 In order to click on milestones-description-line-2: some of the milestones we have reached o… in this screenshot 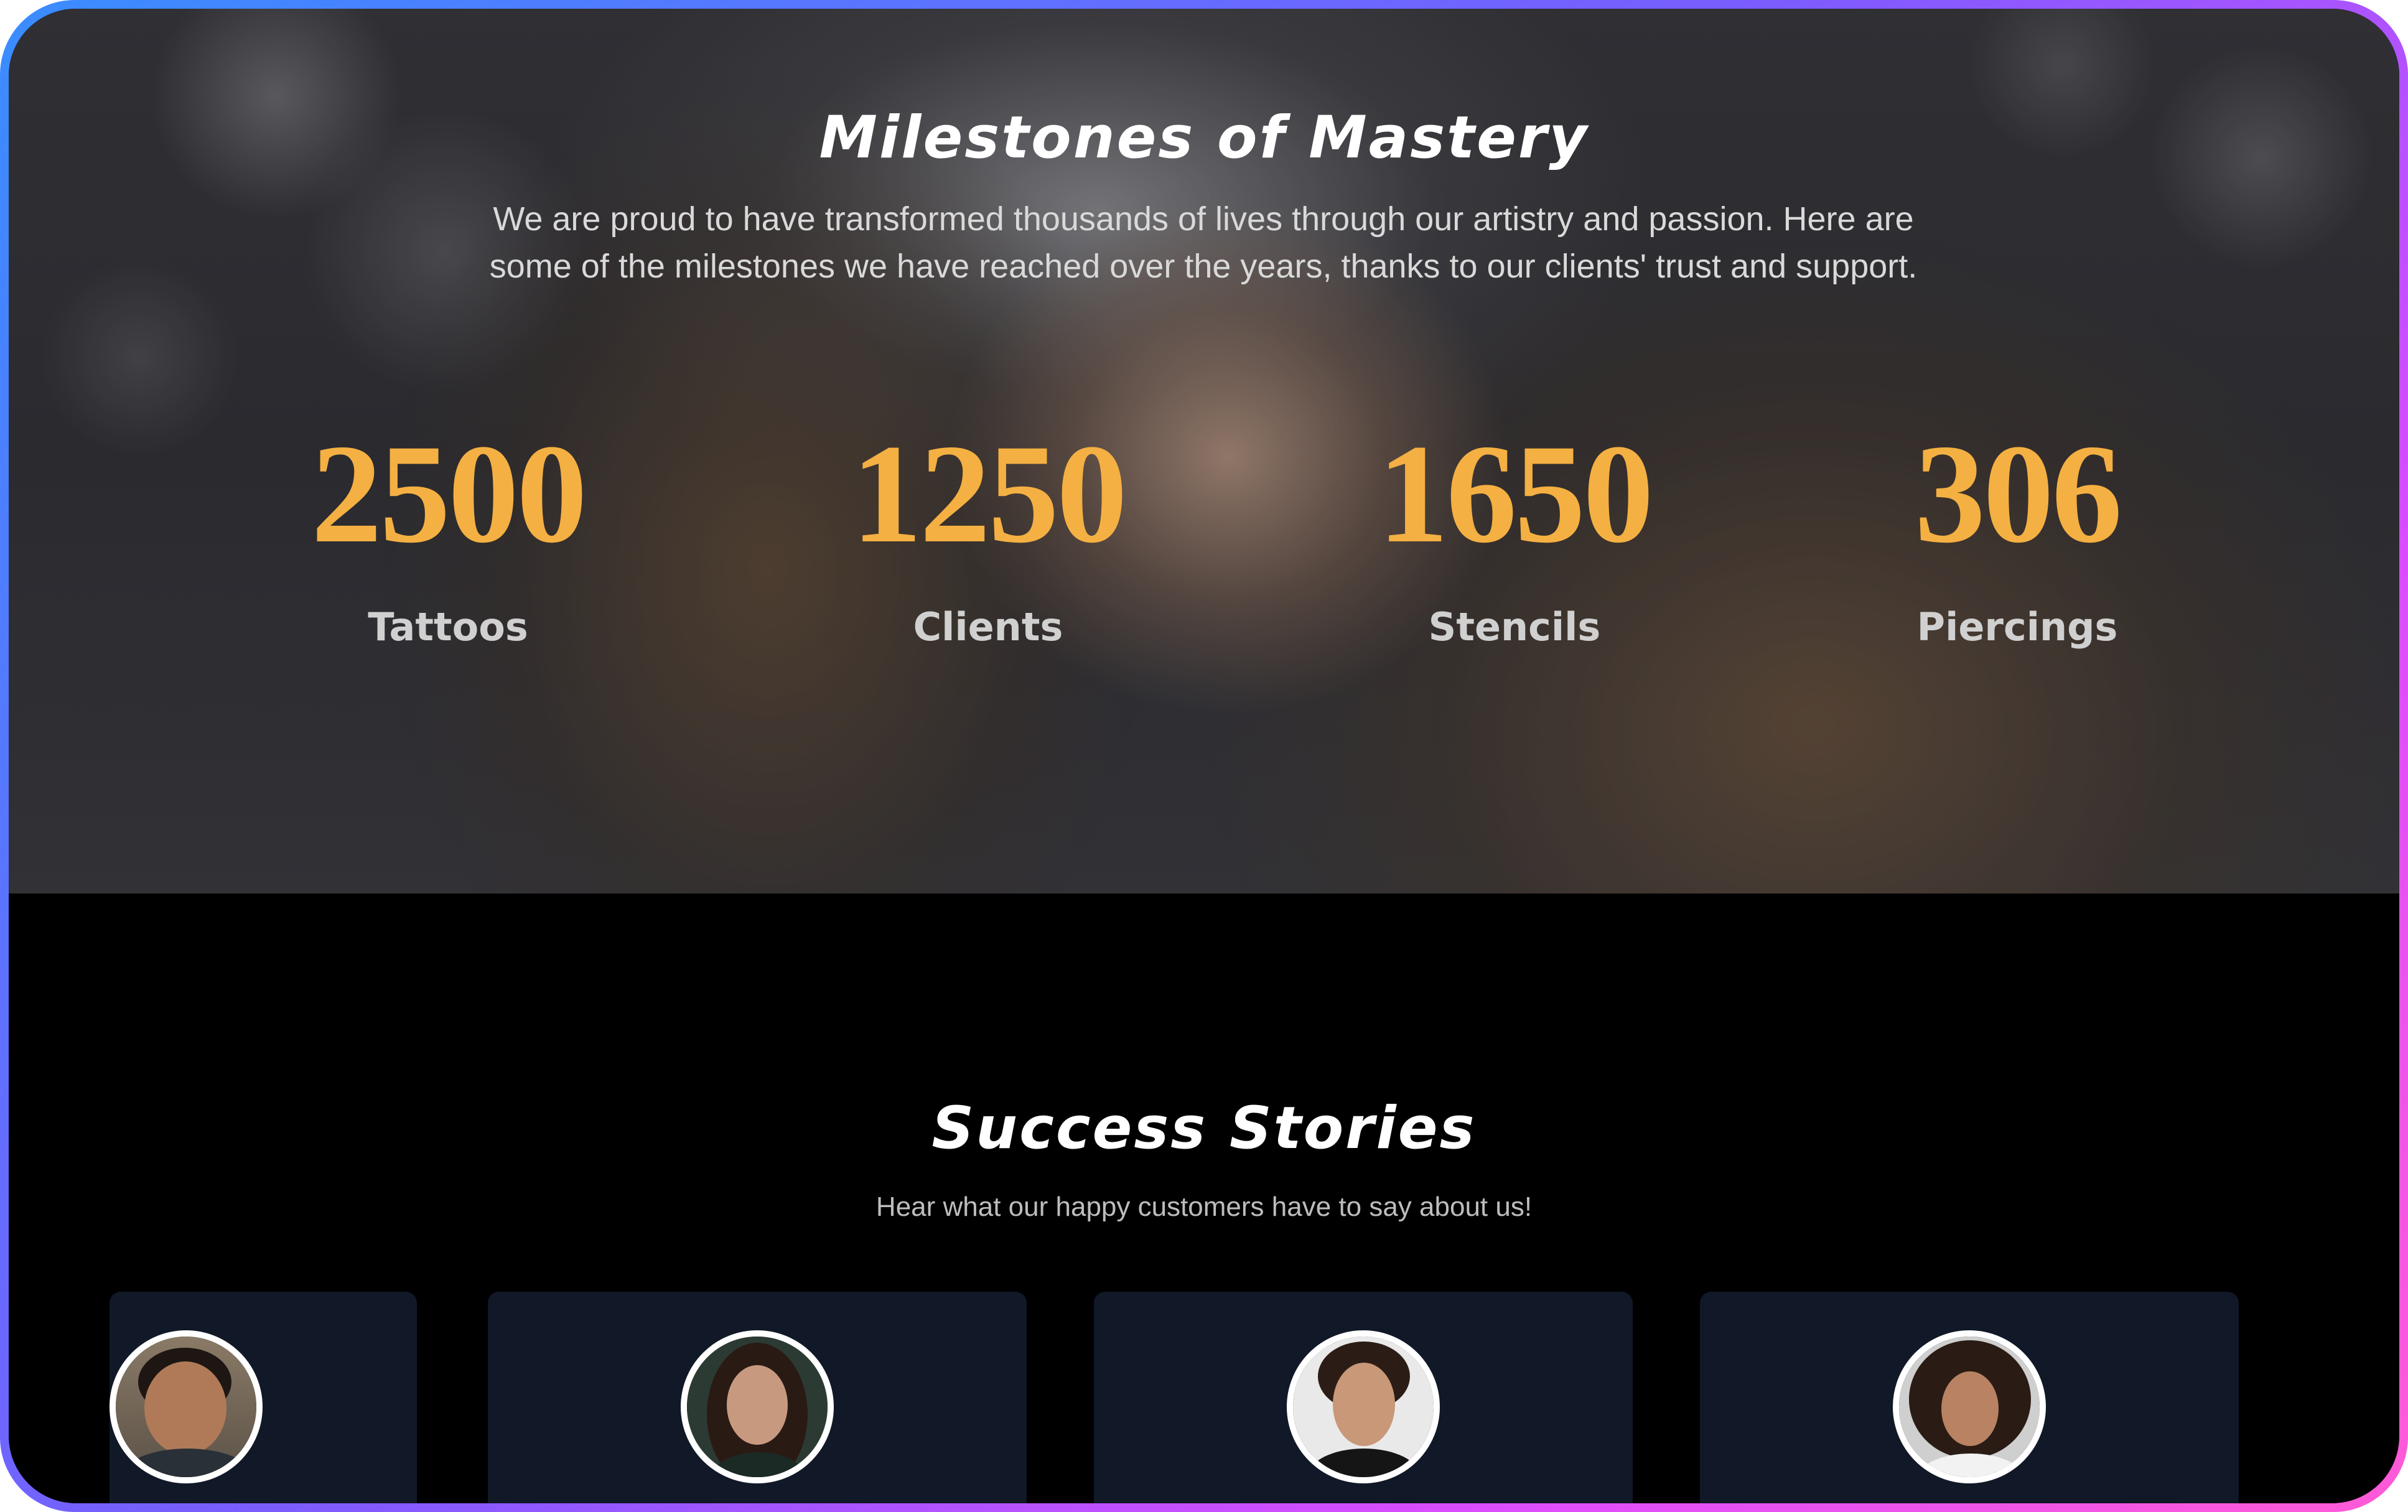, I will do `click(1203, 266)`.